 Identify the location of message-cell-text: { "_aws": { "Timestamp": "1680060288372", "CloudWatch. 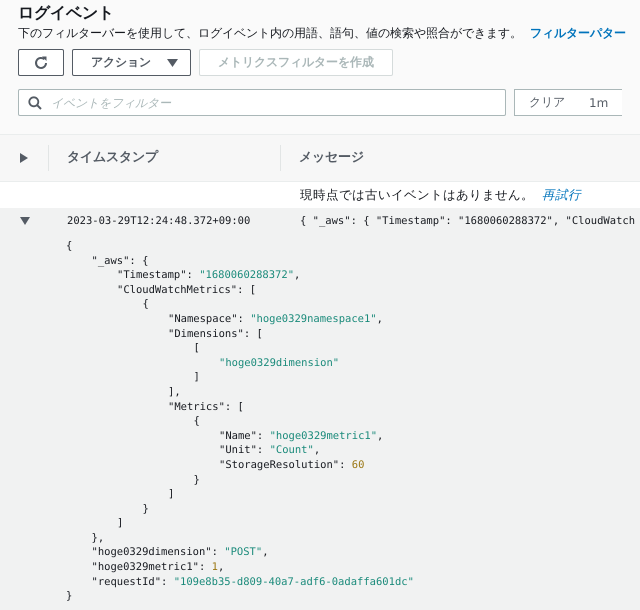
(468, 221).